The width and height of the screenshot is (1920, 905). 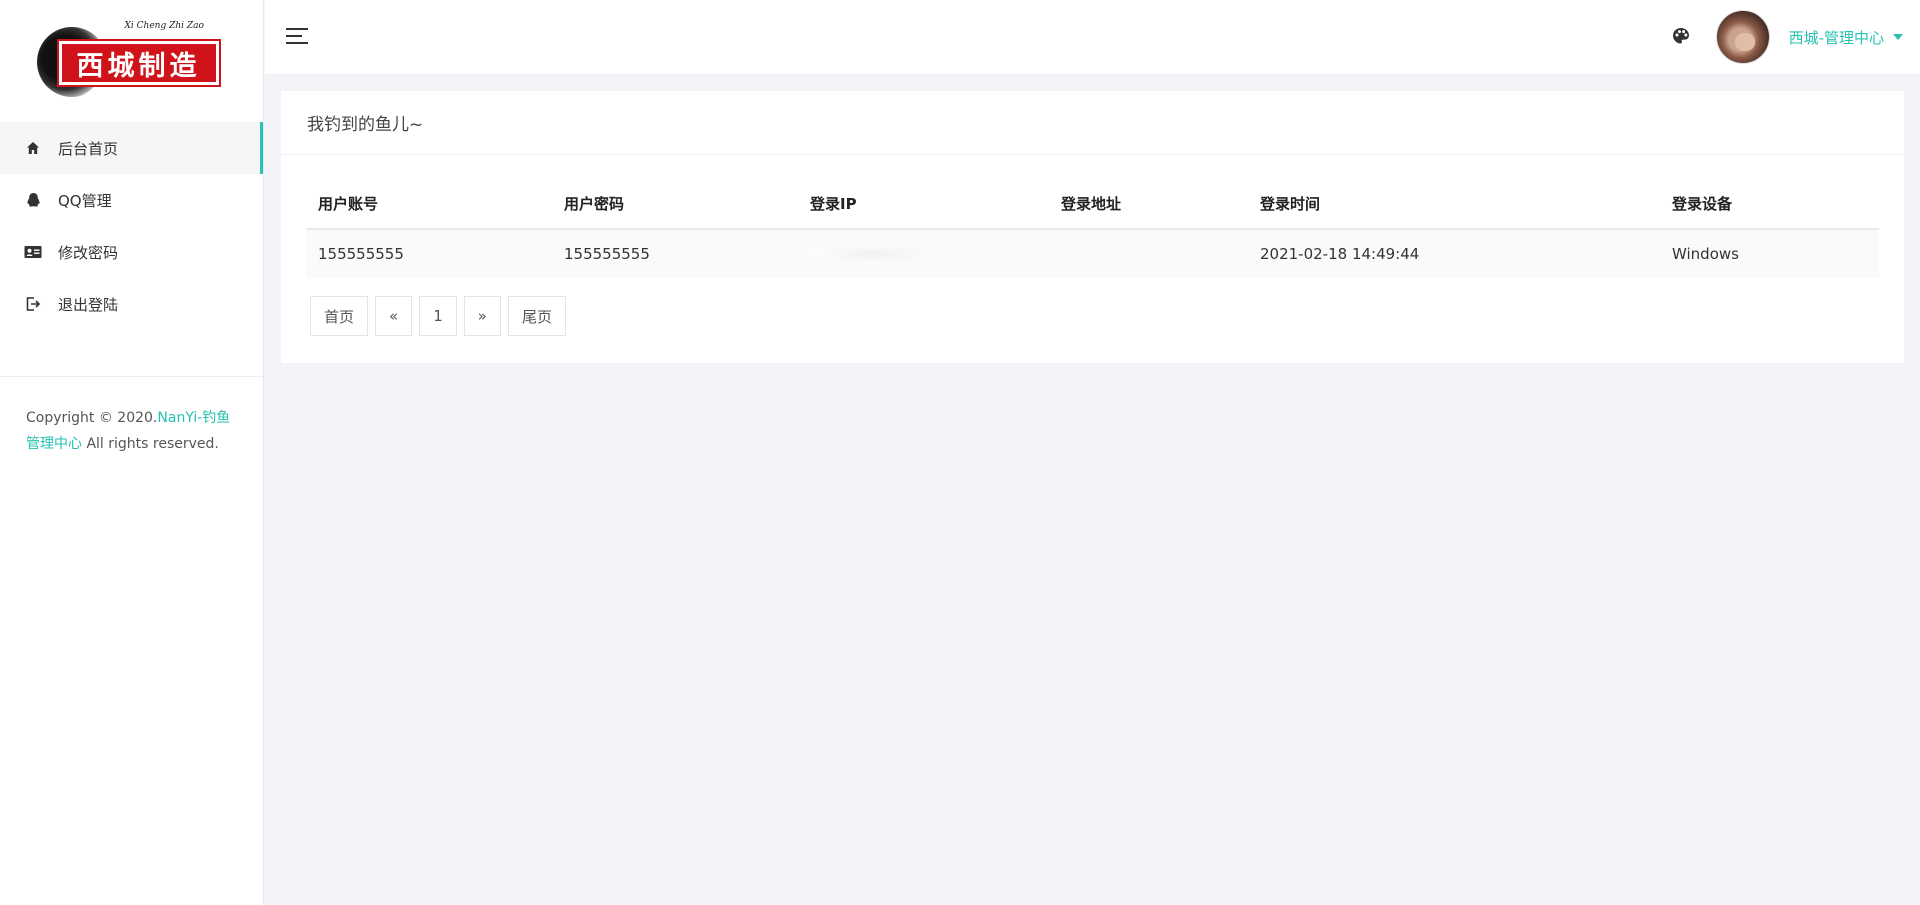 I want to click on logo: Xi Cheng Zhi Zao 西城制造, so click(x=131, y=59).